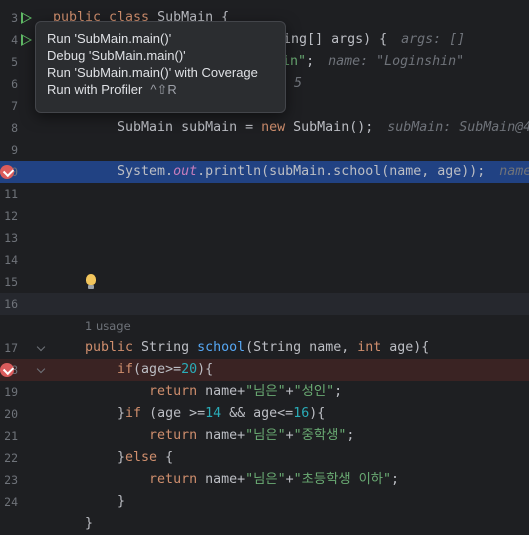 This screenshot has width=529, height=535. What do you see at coordinates (112, 89) in the screenshot?
I see `menu-item-run-with-profiler: Run with Profiler ^⇧R` at bounding box center [112, 89].